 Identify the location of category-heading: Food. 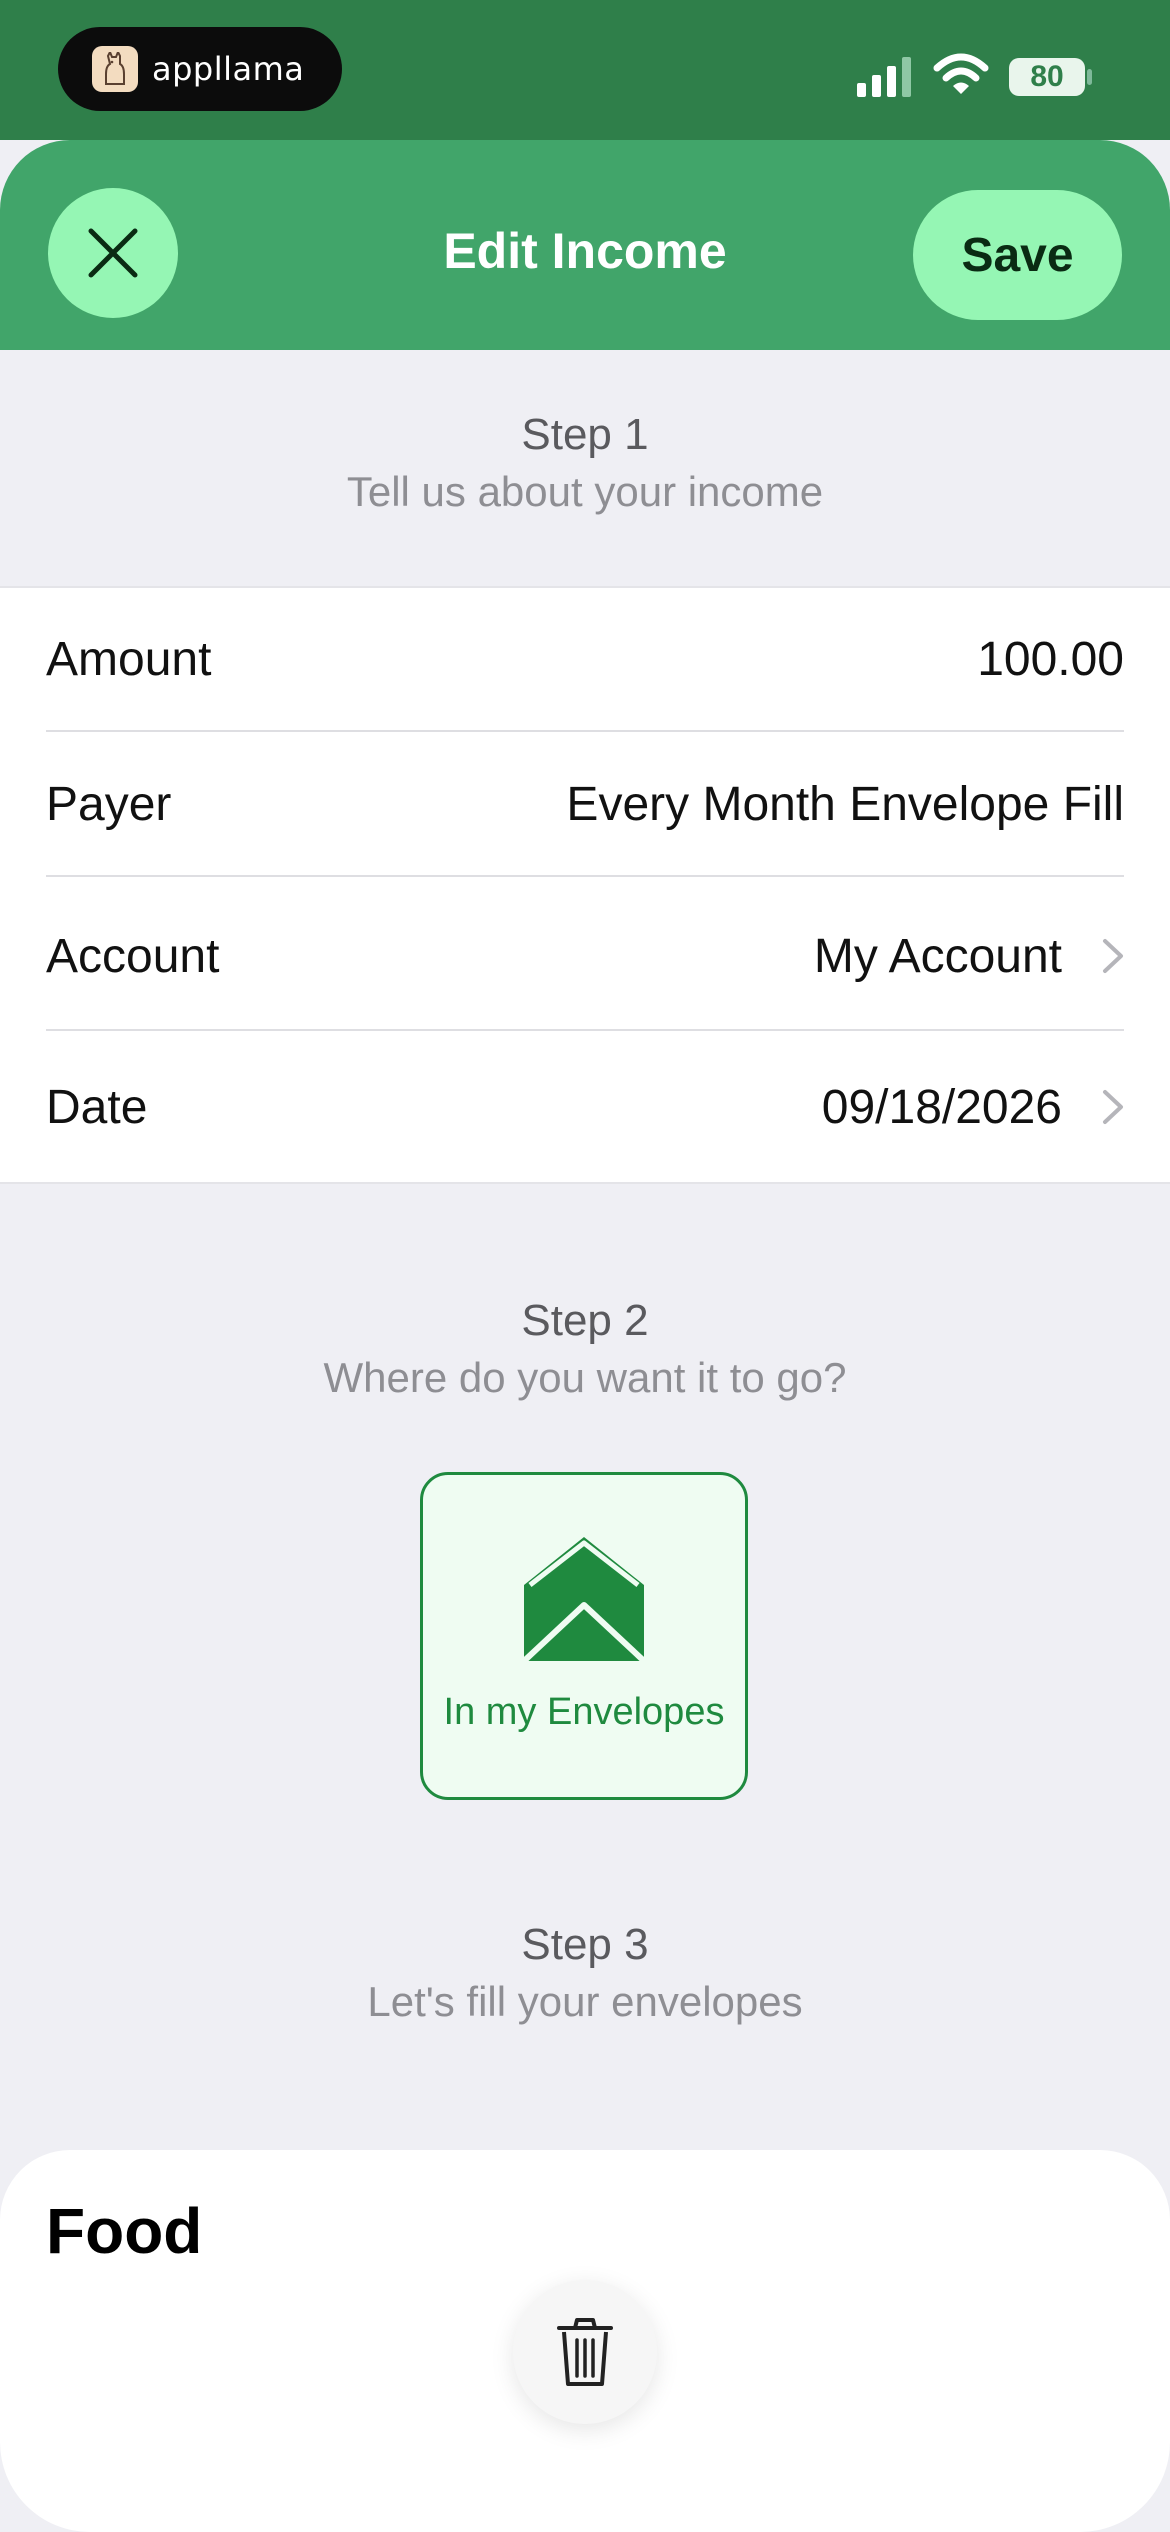
(124, 2231).